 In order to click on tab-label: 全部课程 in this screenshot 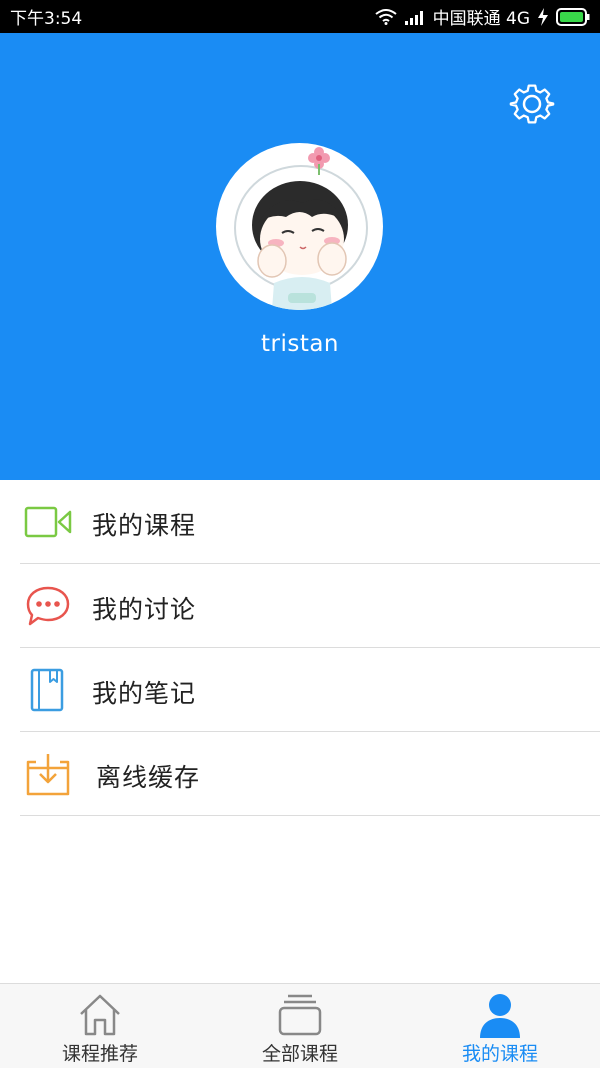, I will do `click(299, 1054)`.